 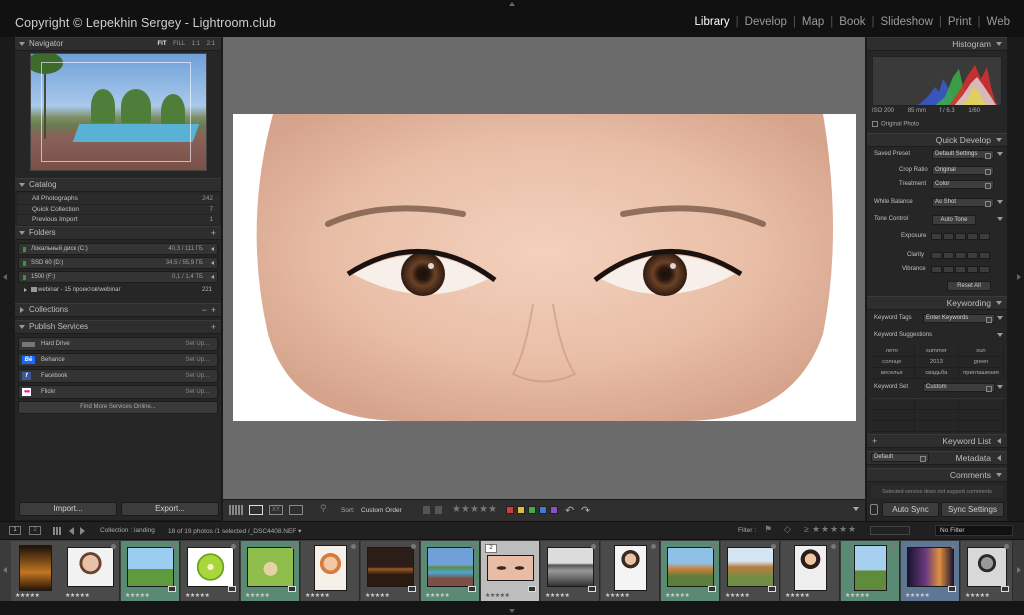 I want to click on zoom-2-1: 2:1, so click(x=211, y=44).